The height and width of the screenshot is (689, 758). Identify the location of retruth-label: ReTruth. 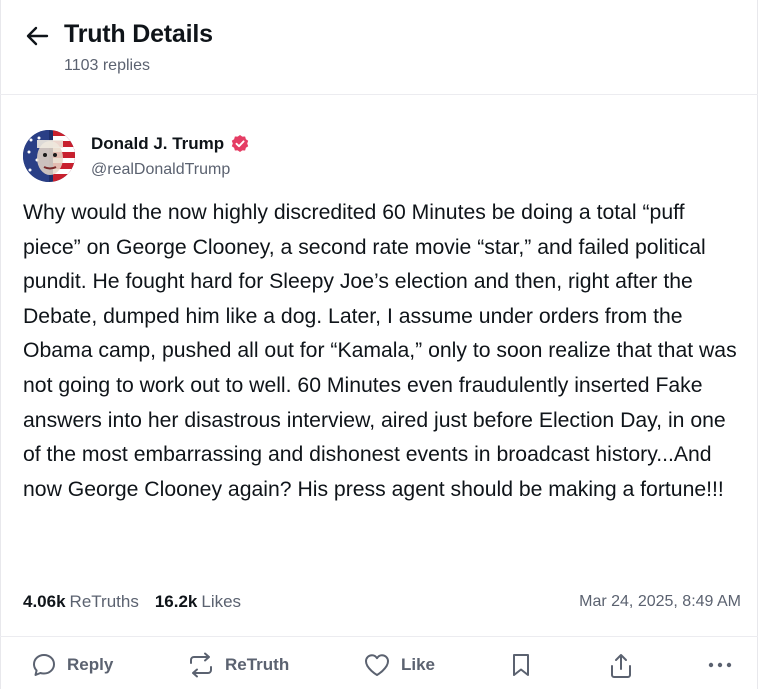
(257, 664).